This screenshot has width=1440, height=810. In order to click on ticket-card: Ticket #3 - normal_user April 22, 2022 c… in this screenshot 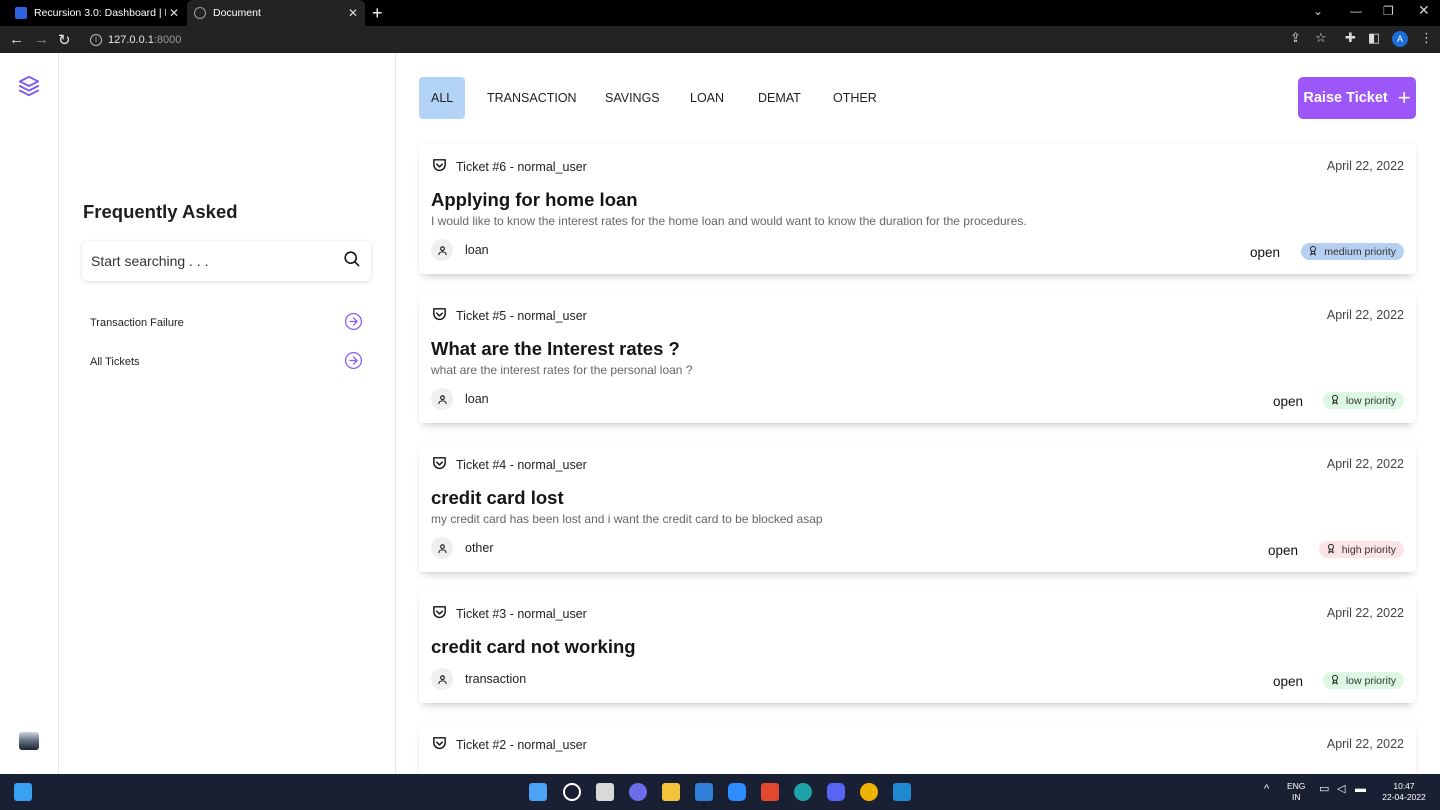, I will do `click(917, 646)`.